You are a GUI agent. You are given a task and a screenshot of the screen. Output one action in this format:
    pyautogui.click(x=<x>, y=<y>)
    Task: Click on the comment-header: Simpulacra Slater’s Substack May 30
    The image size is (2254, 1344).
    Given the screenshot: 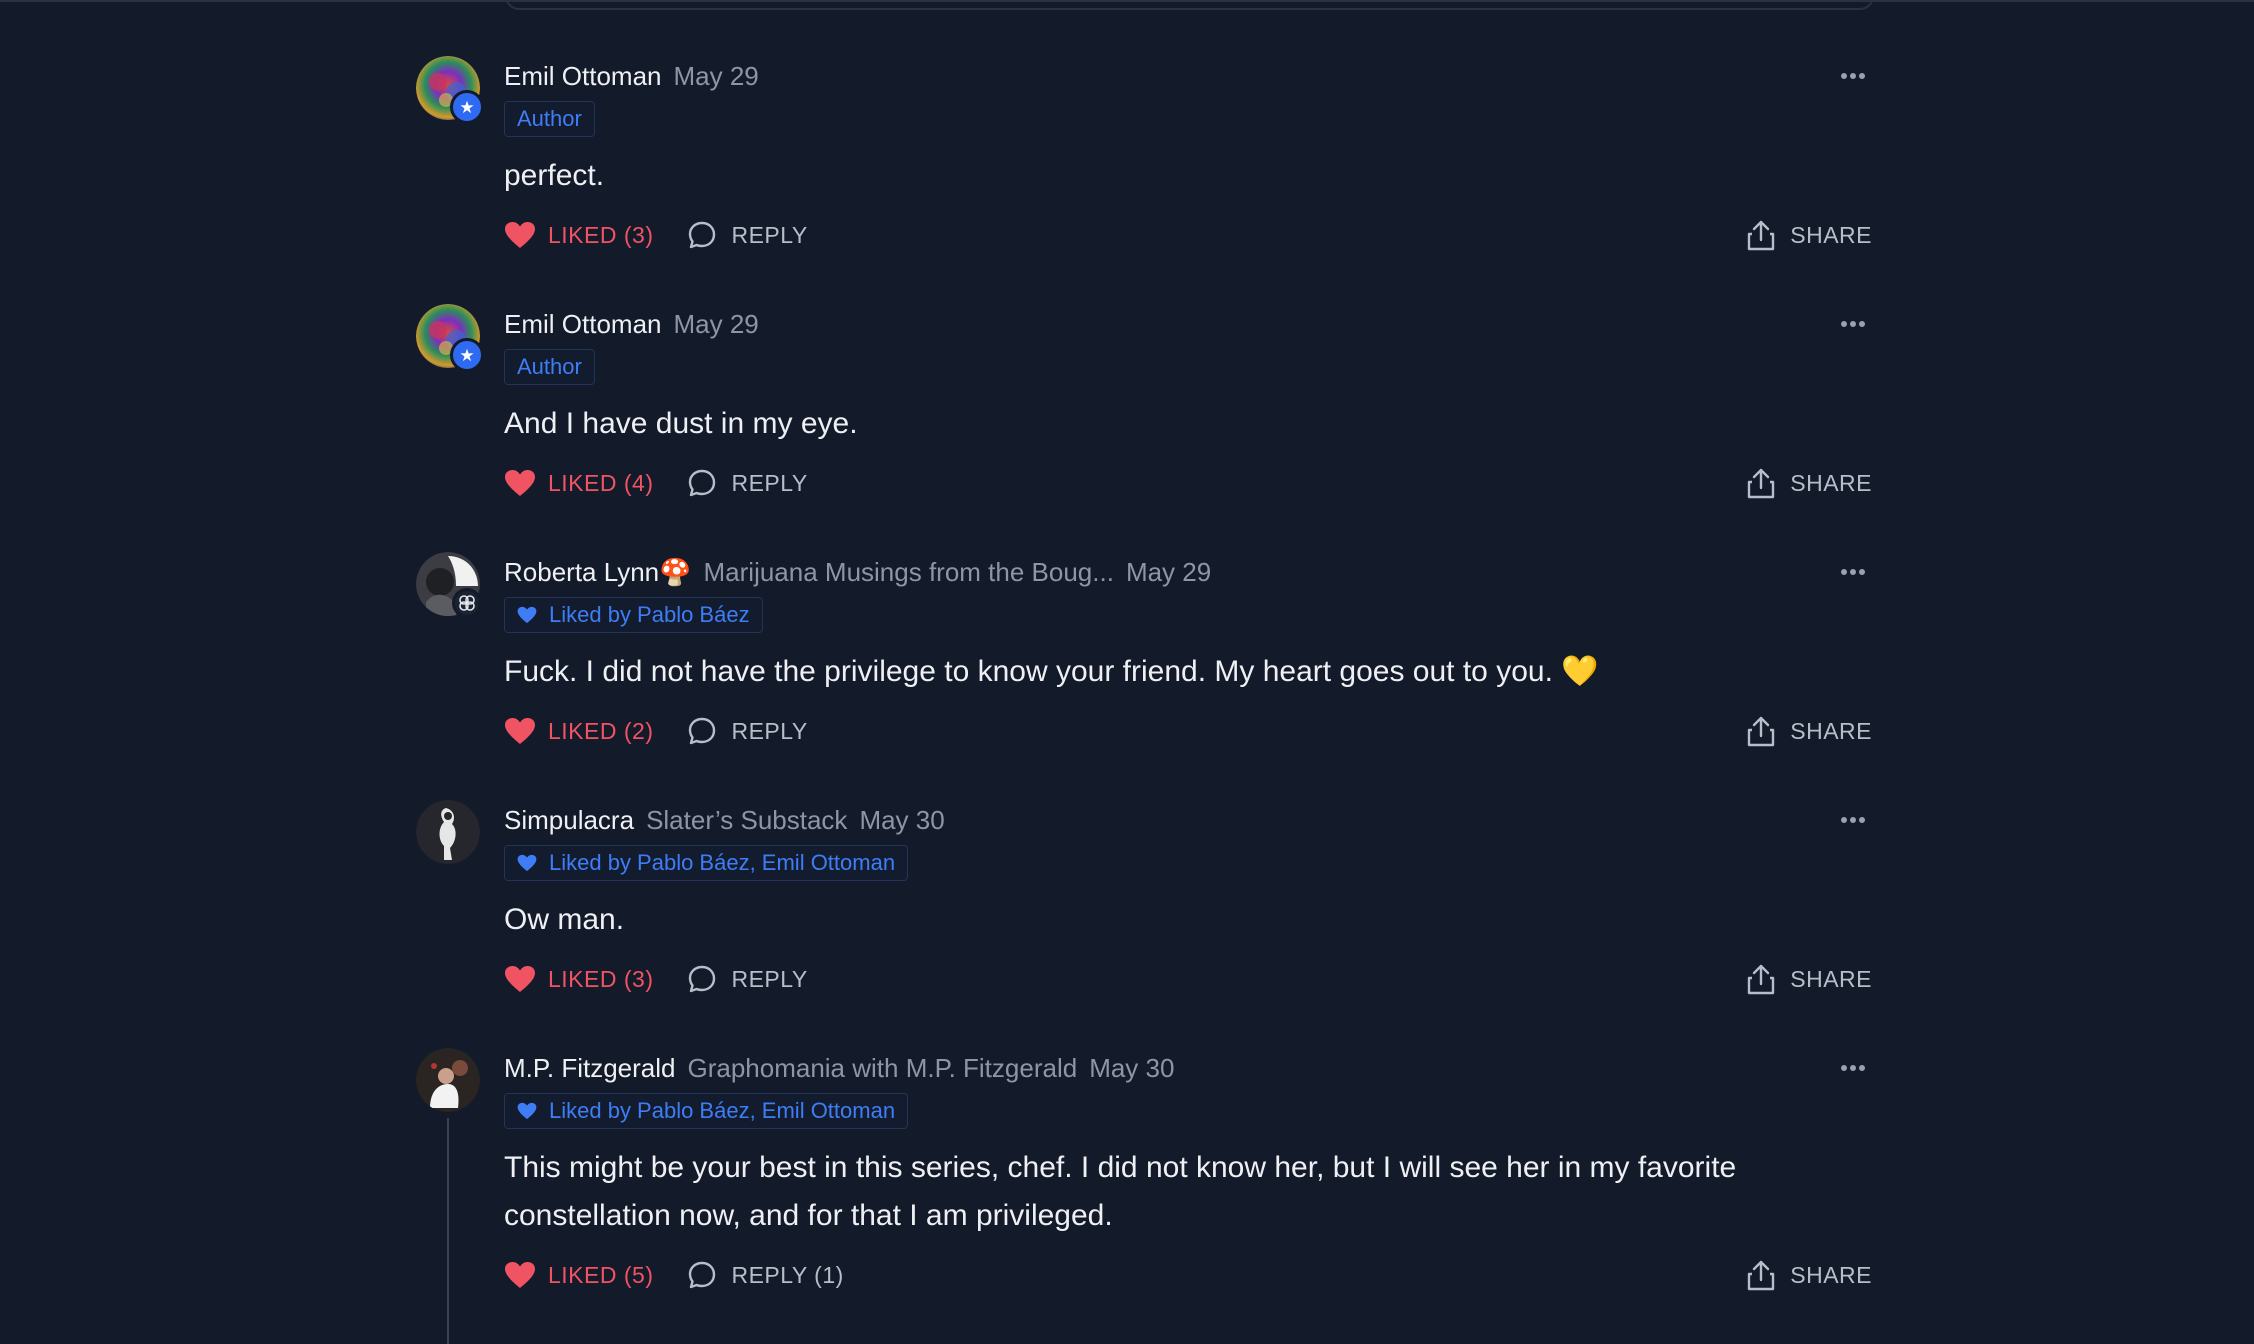 What is the action you would take?
    pyautogui.click(x=730, y=820)
    